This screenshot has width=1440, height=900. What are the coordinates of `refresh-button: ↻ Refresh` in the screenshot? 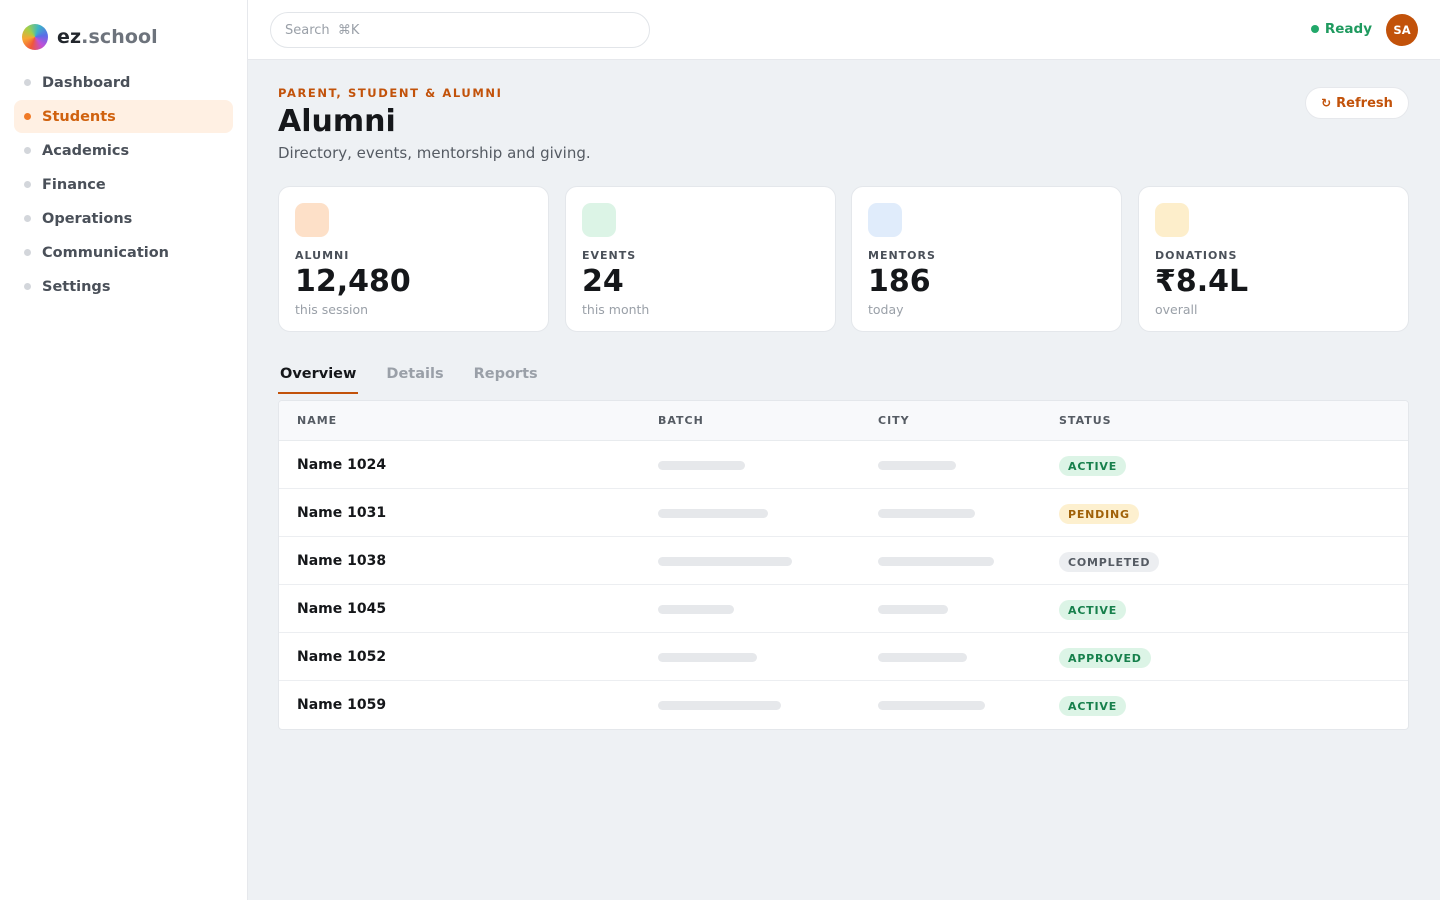 It's located at (1357, 103).